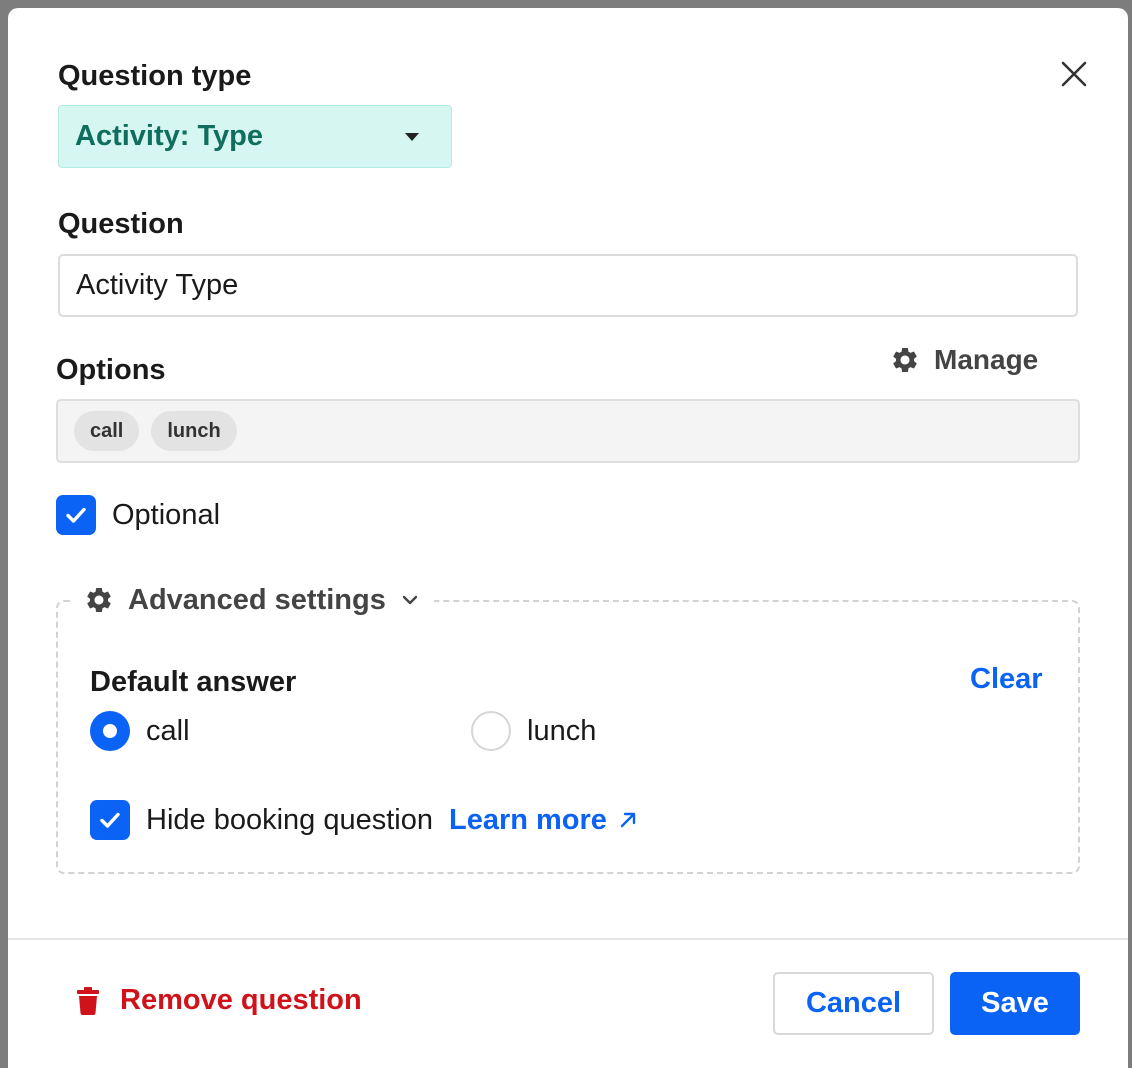 The image size is (1132, 1068). I want to click on question-label: Question, so click(121, 224).